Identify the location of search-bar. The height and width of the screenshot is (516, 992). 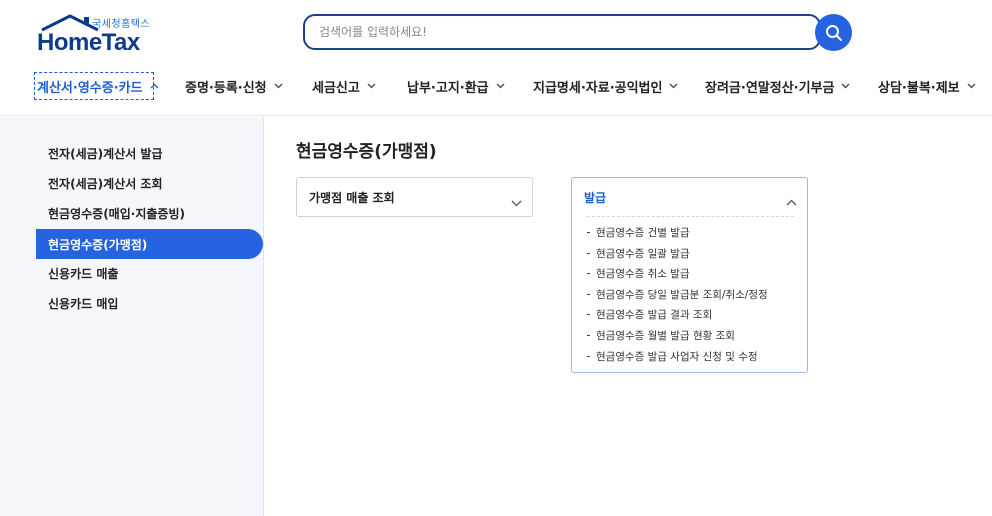
(577, 33).